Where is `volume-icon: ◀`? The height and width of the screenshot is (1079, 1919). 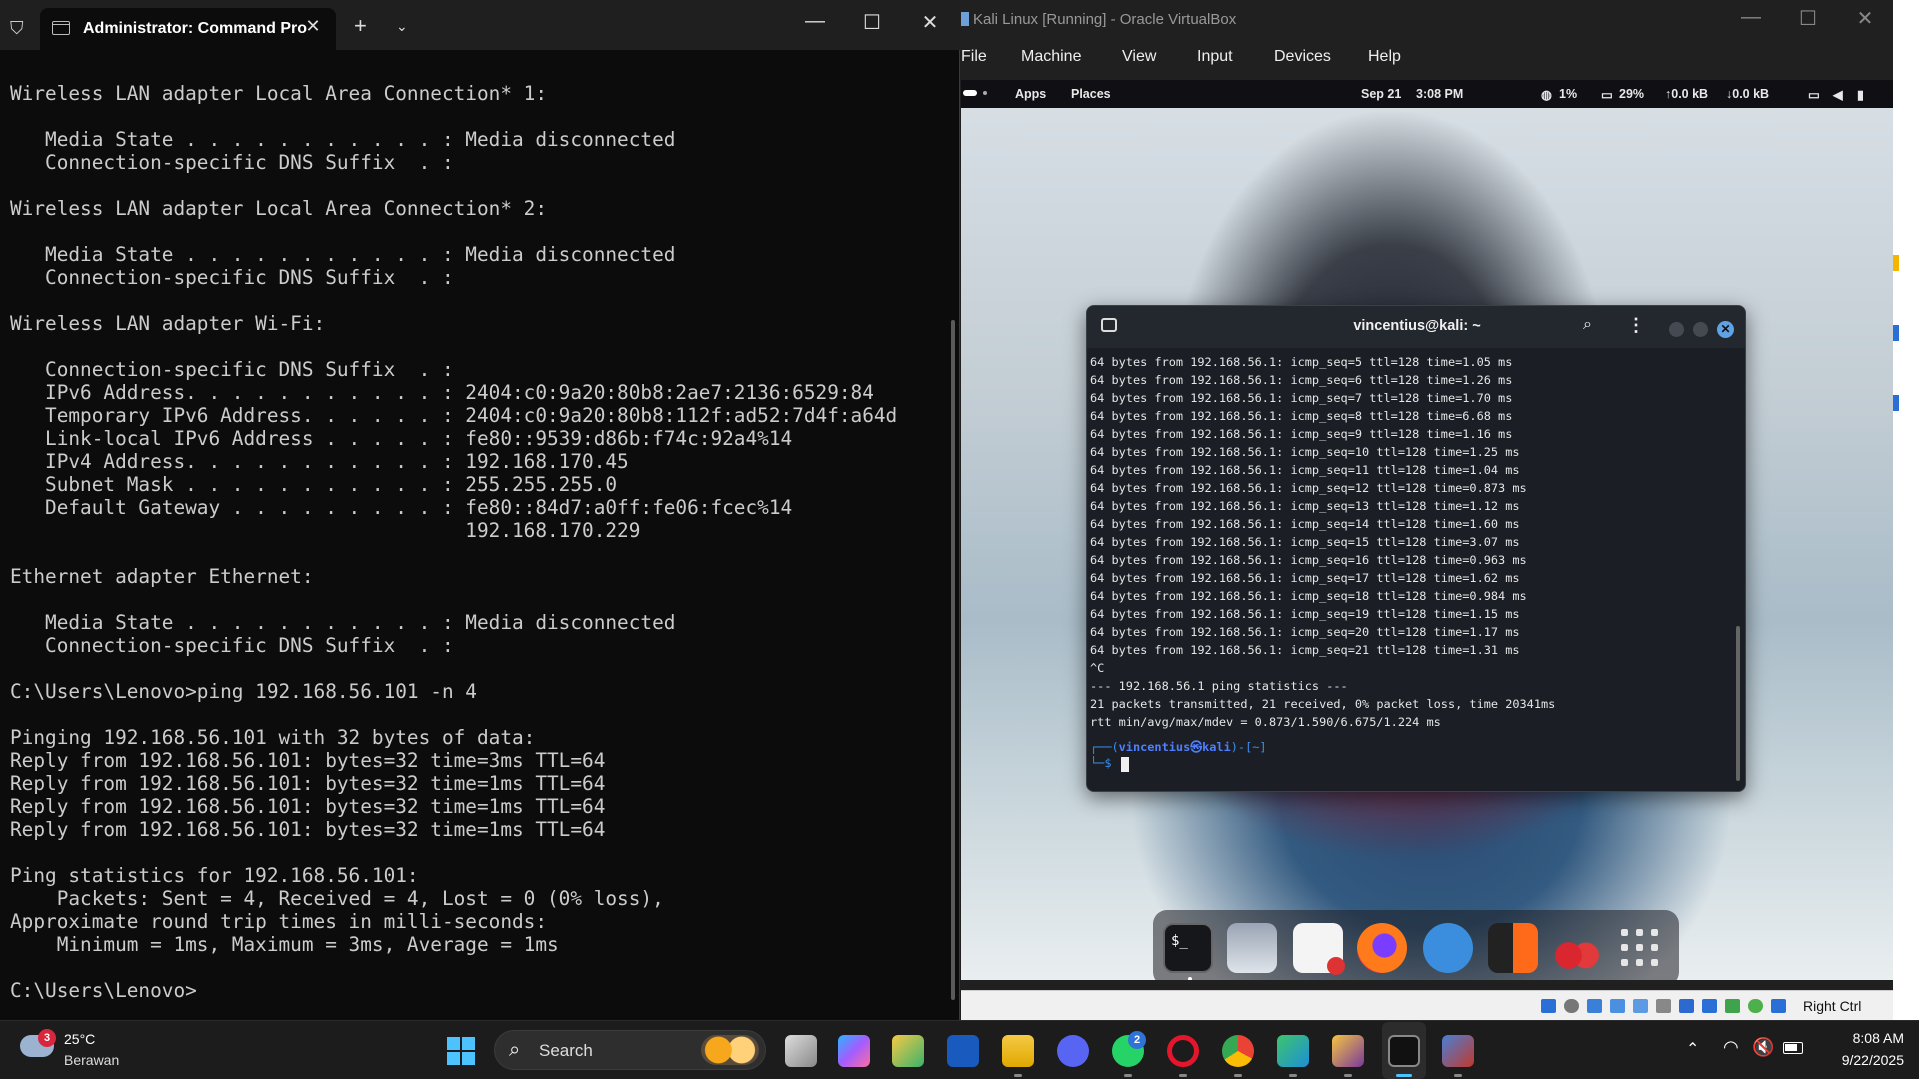
volume-icon: ◀ is located at coordinates (1838, 94).